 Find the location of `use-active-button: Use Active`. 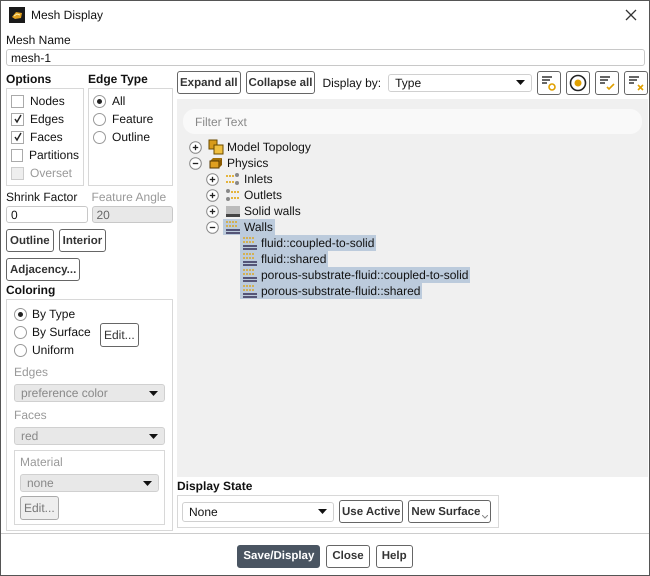

use-active-button: Use Active is located at coordinates (371, 511).